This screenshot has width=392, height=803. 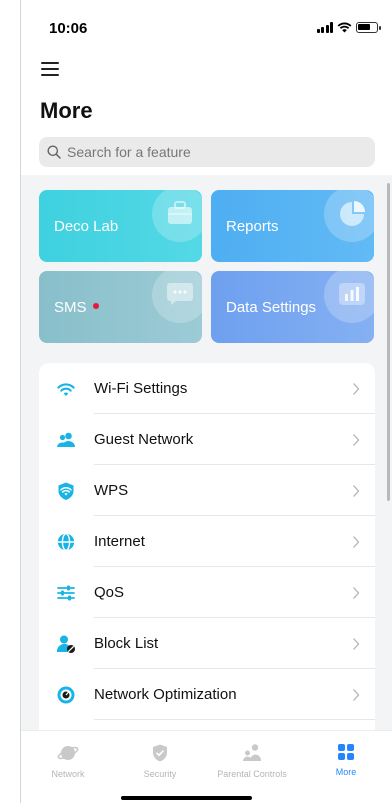 I want to click on tab-label: Parental Controls, so click(x=252, y=774).